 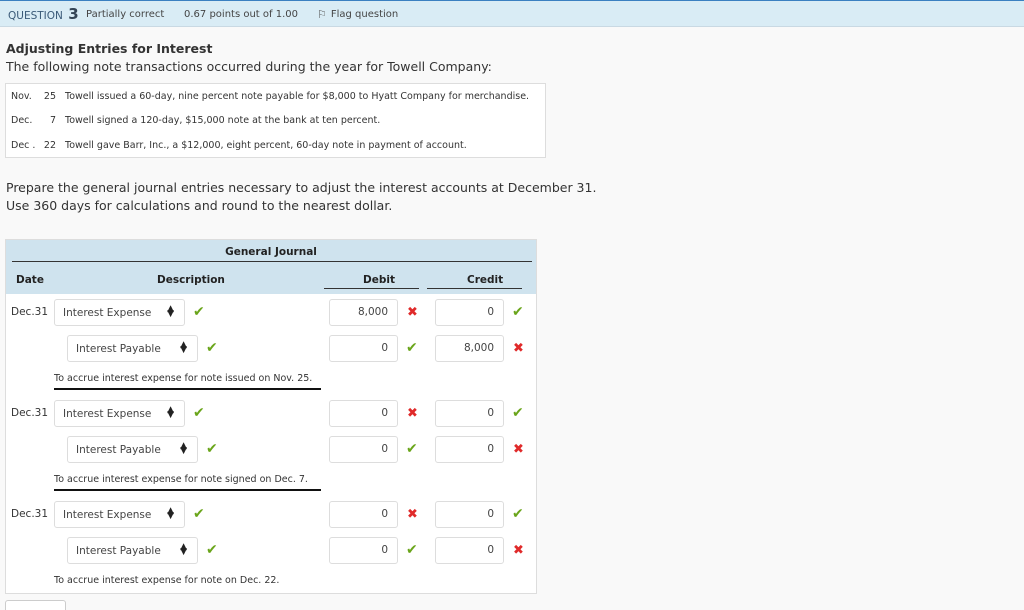 I want to click on debit-rule, so click(x=371, y=288).